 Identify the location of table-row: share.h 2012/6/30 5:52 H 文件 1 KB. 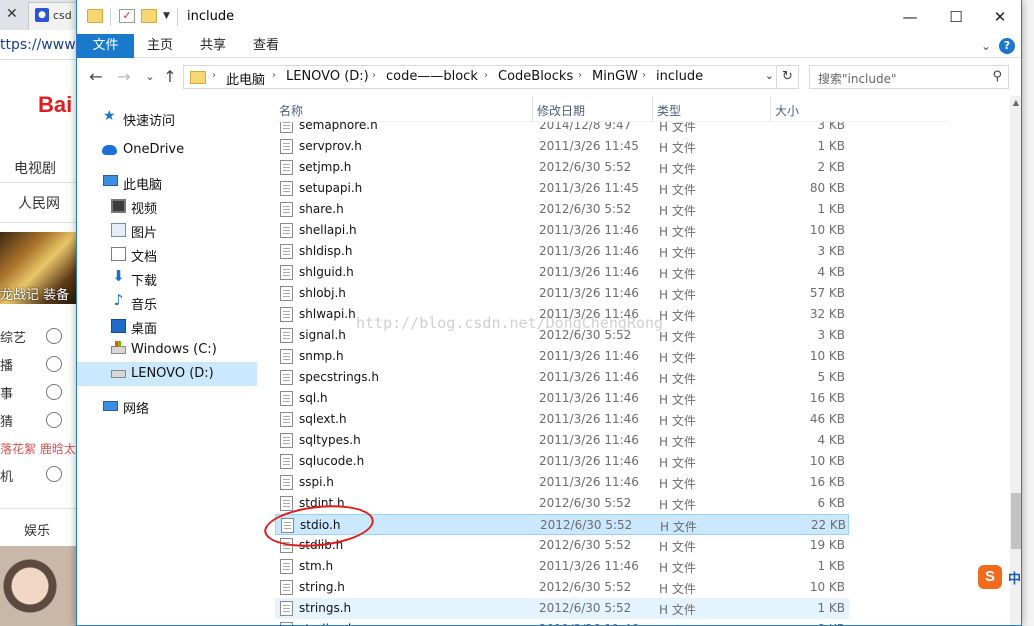
(562, 209).